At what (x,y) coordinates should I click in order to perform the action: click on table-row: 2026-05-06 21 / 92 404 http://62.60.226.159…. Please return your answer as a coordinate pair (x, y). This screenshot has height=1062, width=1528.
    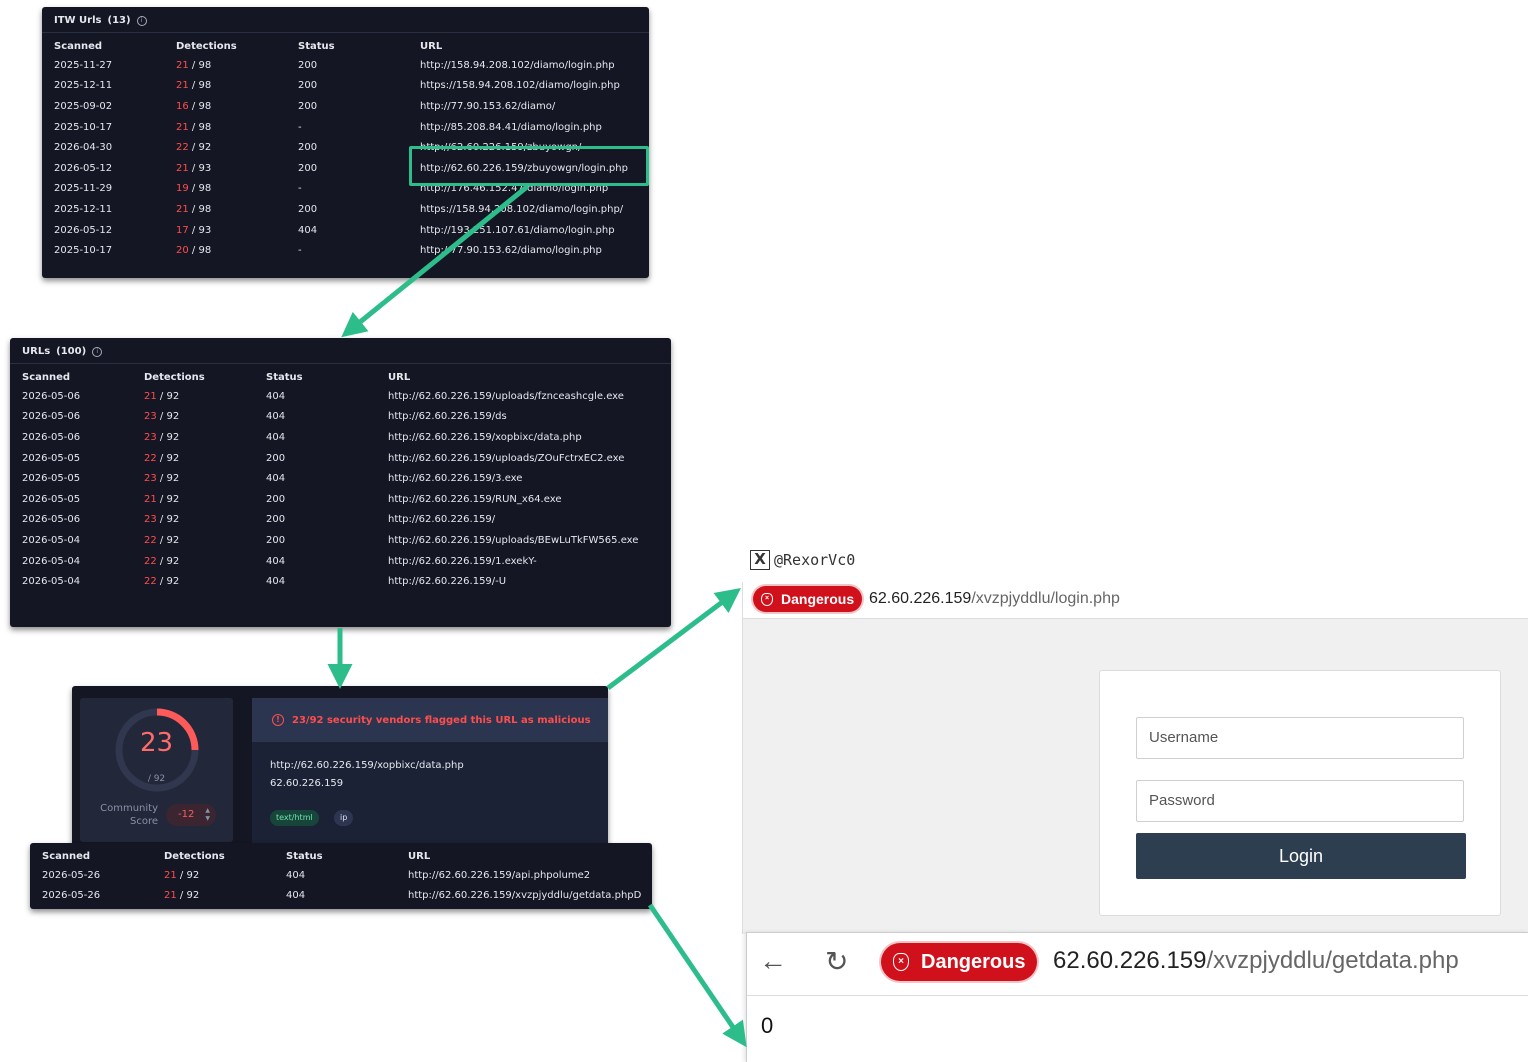
    Looking at the image, I should click on (330, 396).